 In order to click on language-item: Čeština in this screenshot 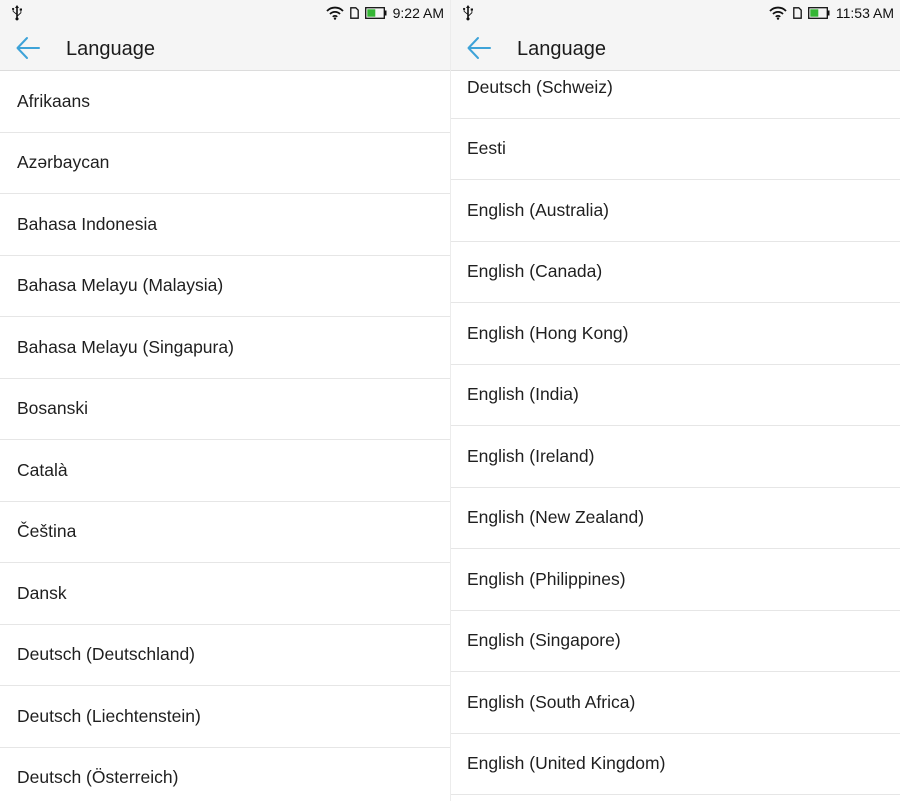, I will do `click(225, 532)`.